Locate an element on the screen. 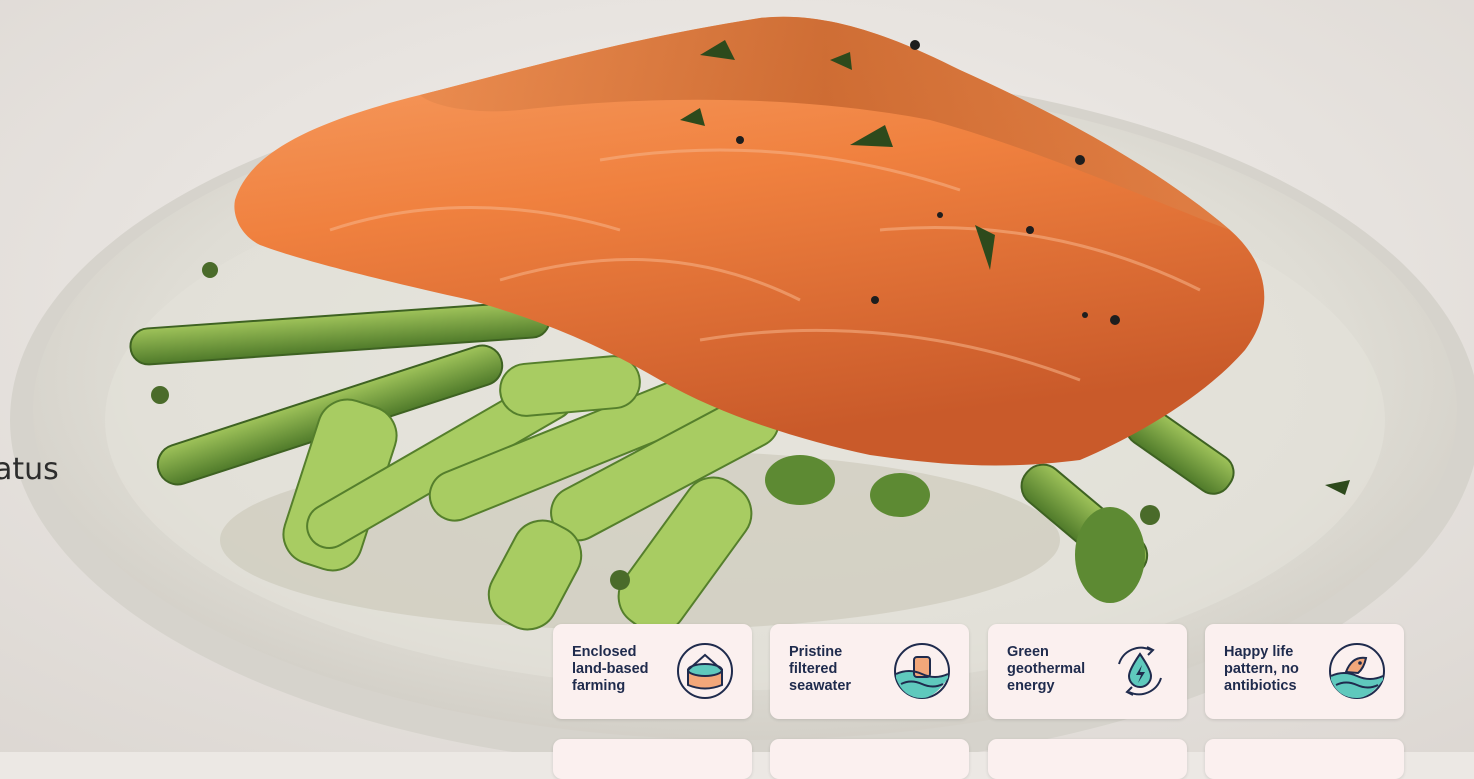 This screenshot has width=1474, height=779. badge-label: Happy life pattern, no antibiotics is located at coordinates (1261, 669).